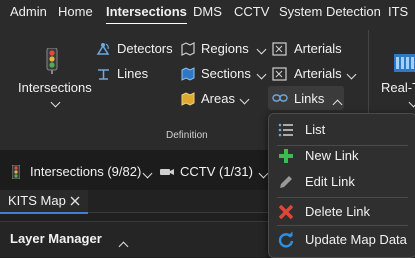 Image resolution: width=415 pixels, height=258 pixels. What do you see at coordinates (145, 48) in the screenshot?
I see `detectors-label: Detectors` at bounding box center [145, 48].